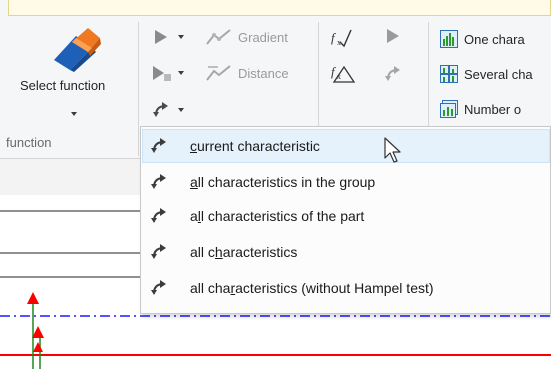 This screenshot has height=369, width=551. Describe the element at coordinates (277, 216) in the screenshot. I see `menu-item-label: all characteristics of the part` at that location.